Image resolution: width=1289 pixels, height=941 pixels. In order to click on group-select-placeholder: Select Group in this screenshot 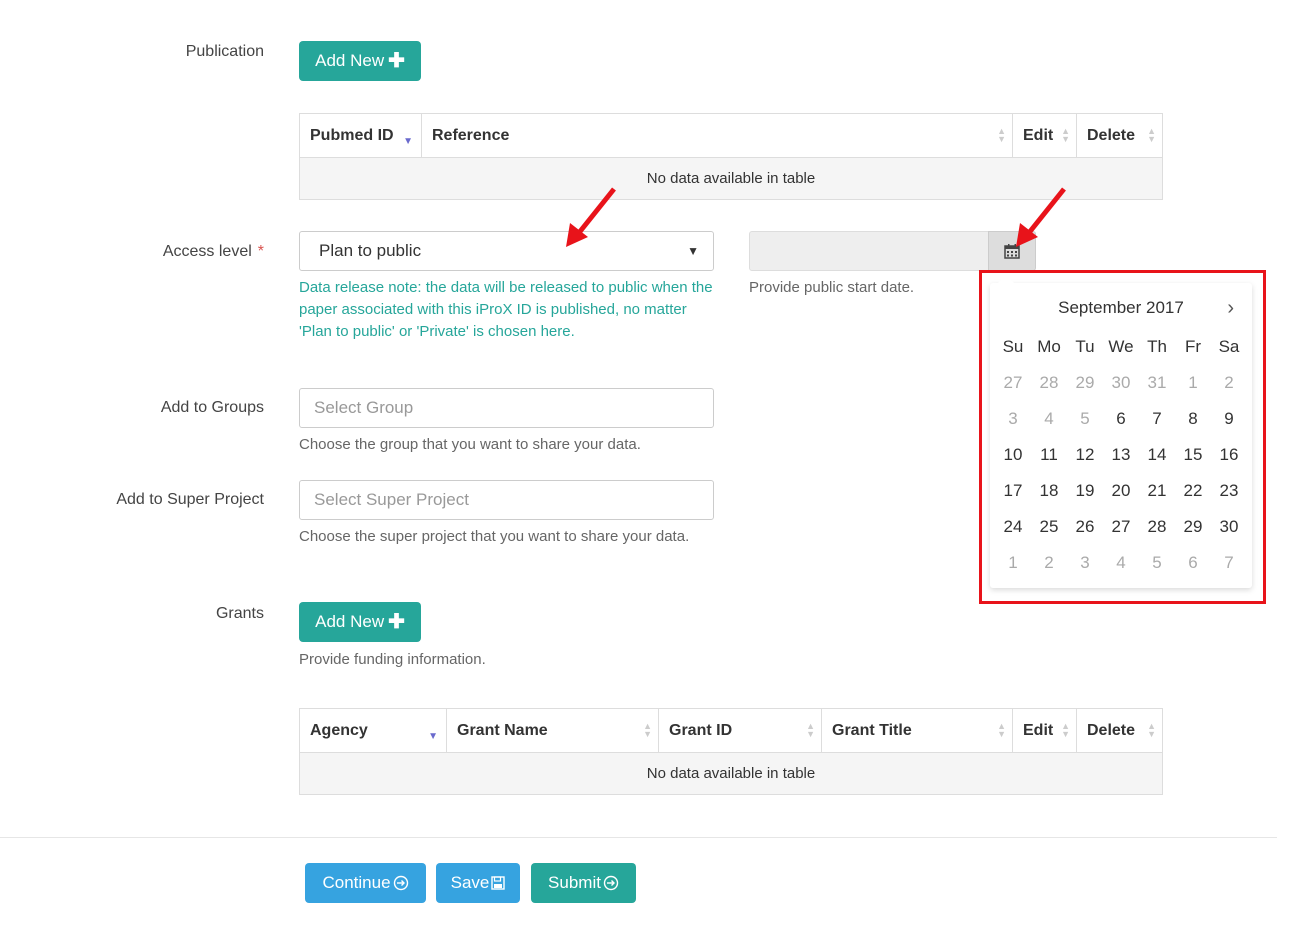, I will do `click(364, 407)`.